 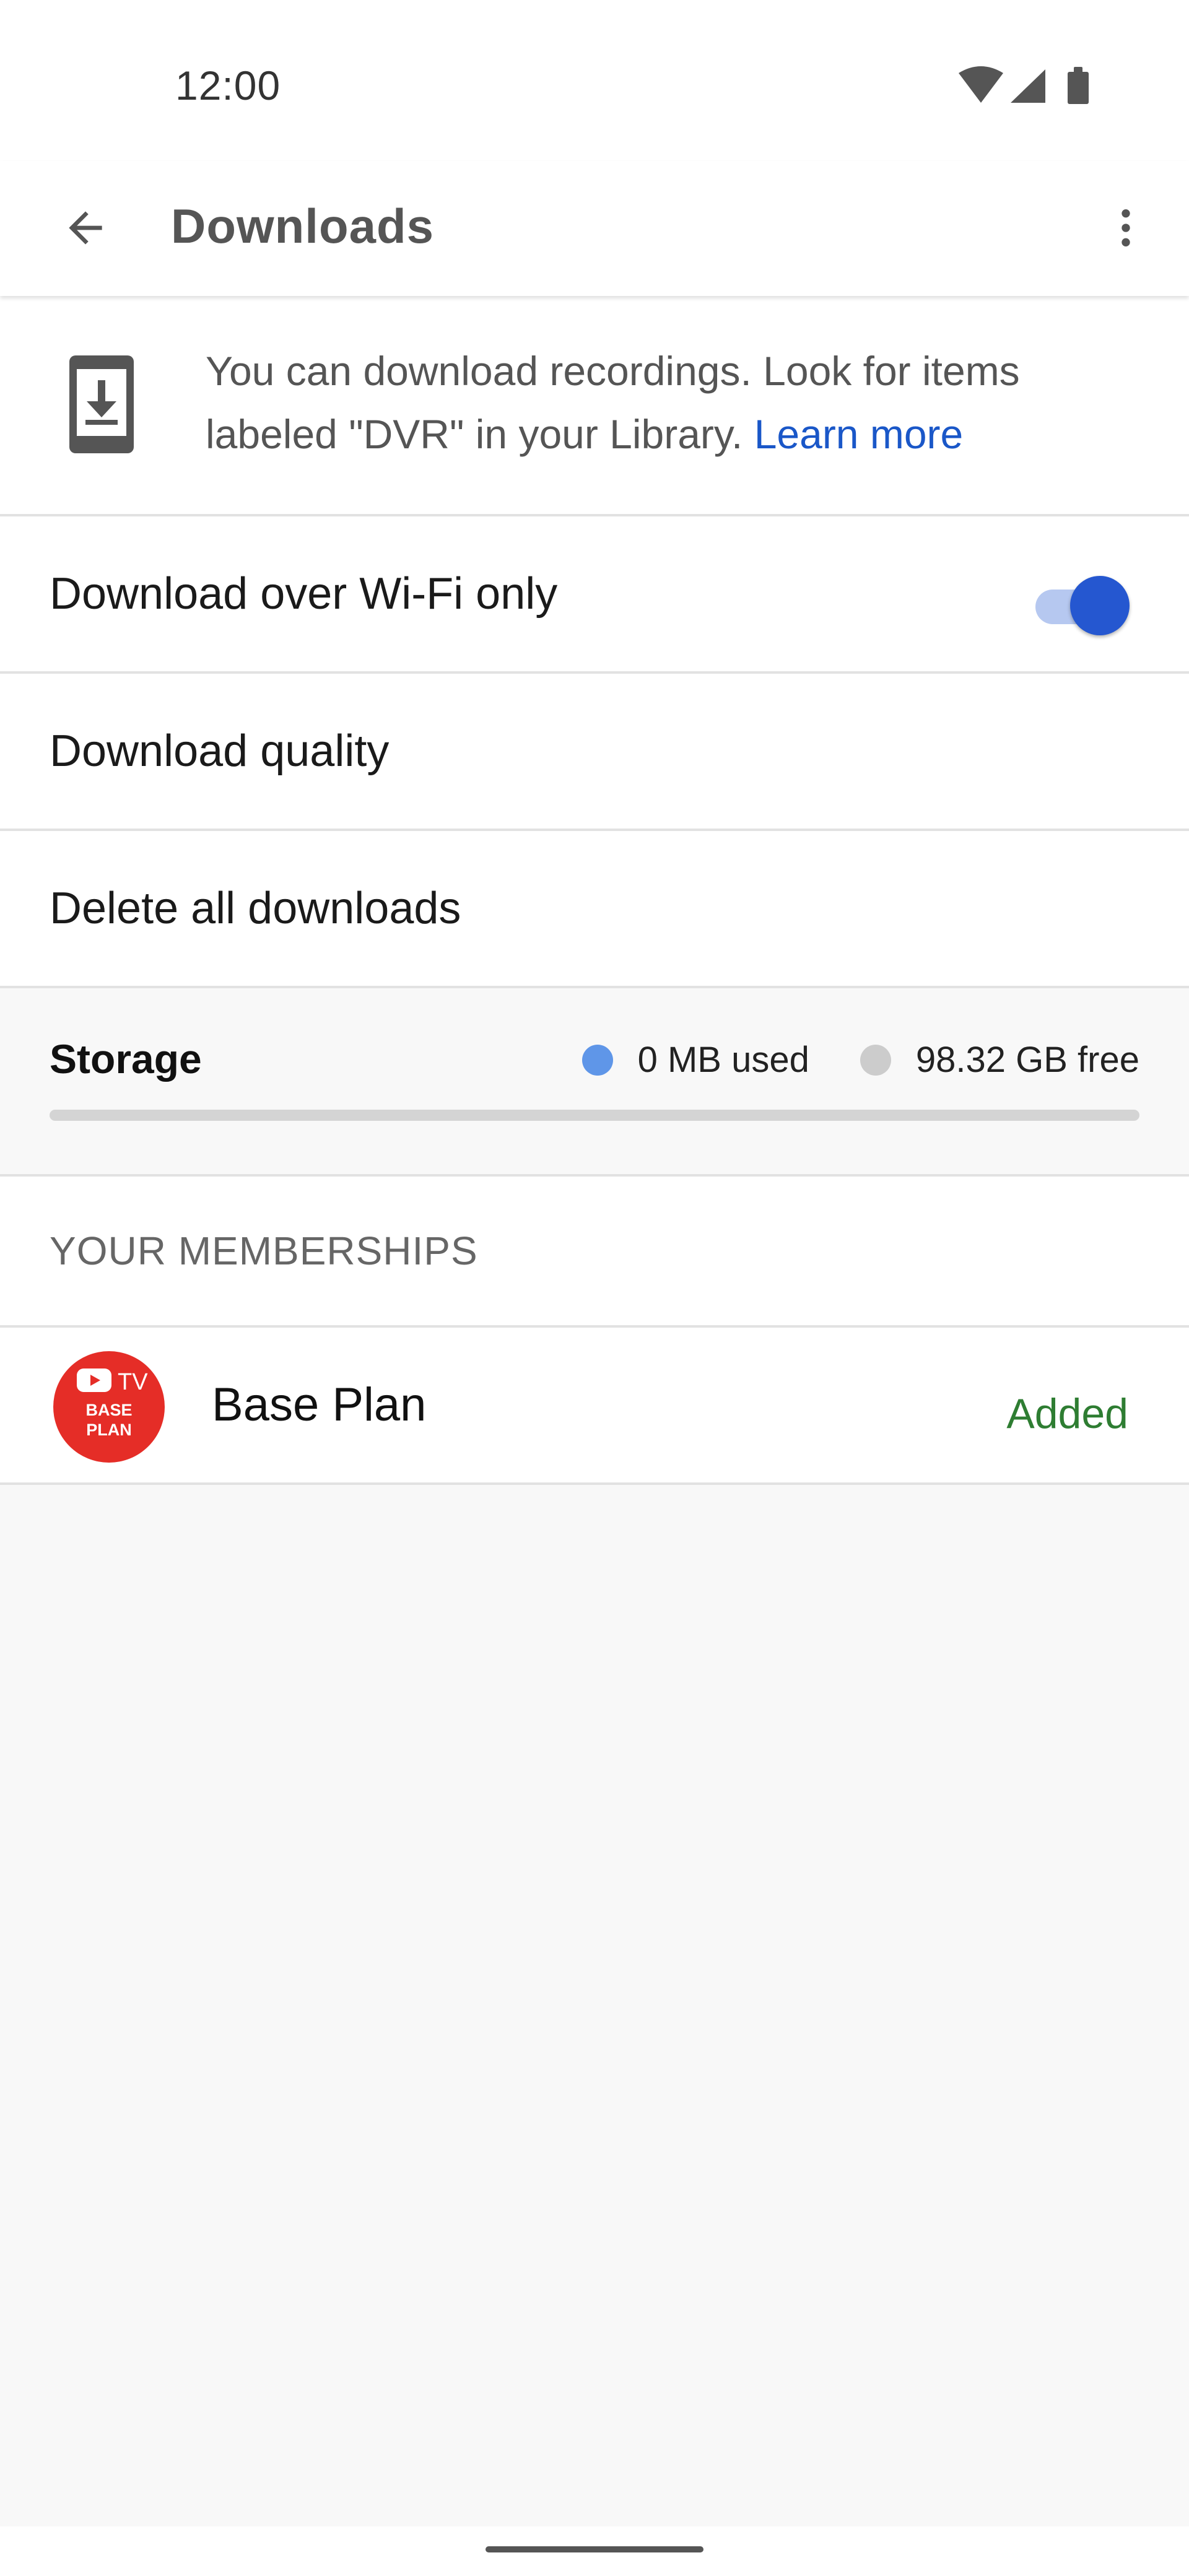 What do you see at coordinates (594, 752) in the screenshot?
I see `download-quality-setting: Download quality` at bounding box center [594, 752].